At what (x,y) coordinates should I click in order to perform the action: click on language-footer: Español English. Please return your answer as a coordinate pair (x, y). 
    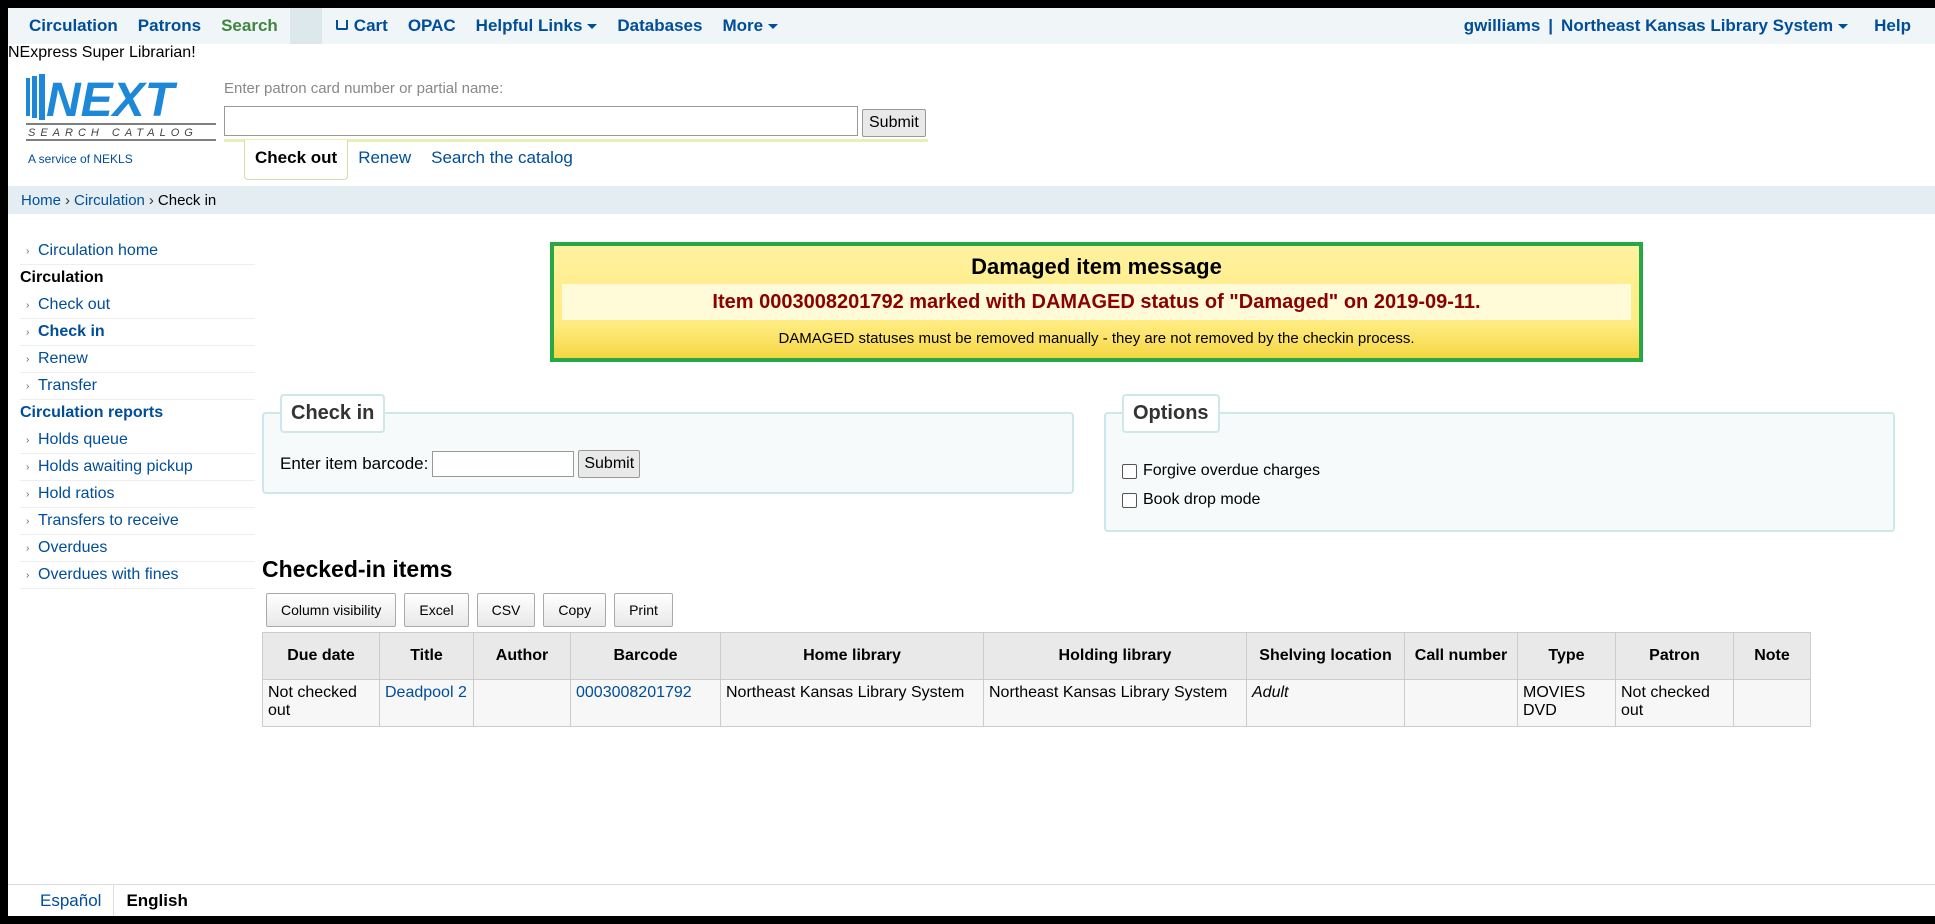
    Looking at the image, I should click on (971, 900).